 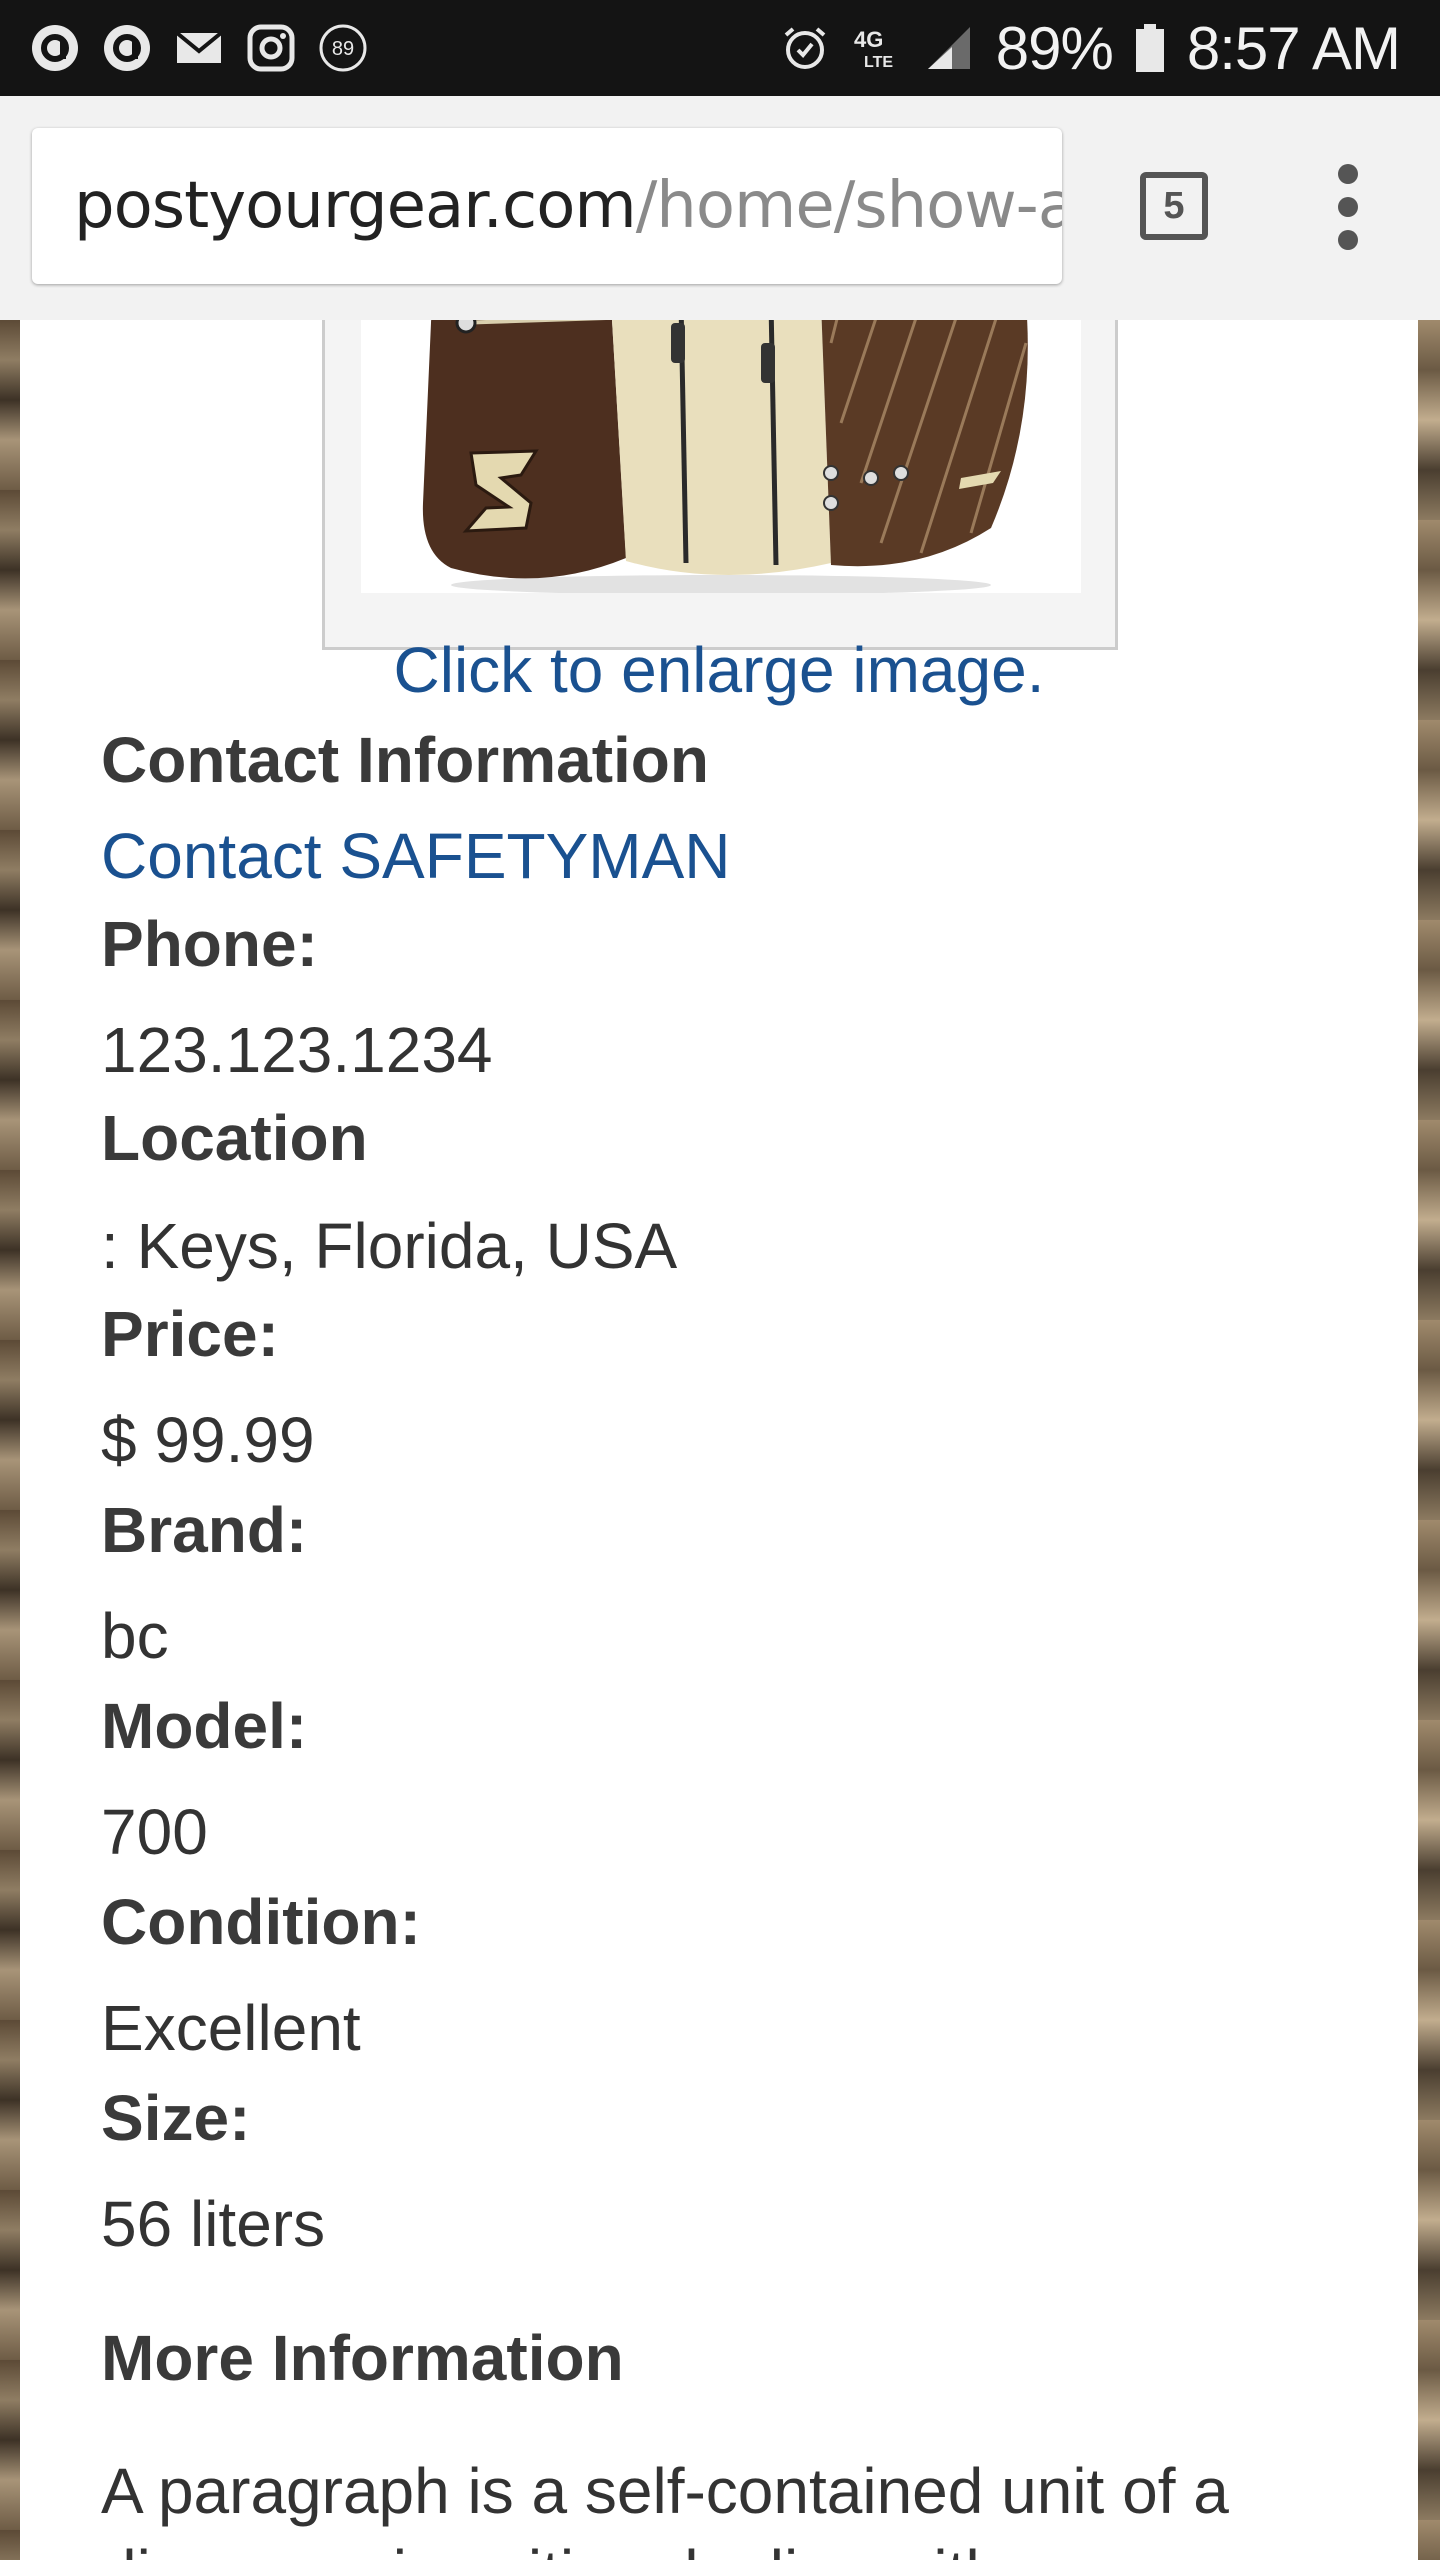 What do you see at coordinates (362, 2358) in the screenshot?
I see `more-info-heading: More Information` at bounding box center [362, 2358].